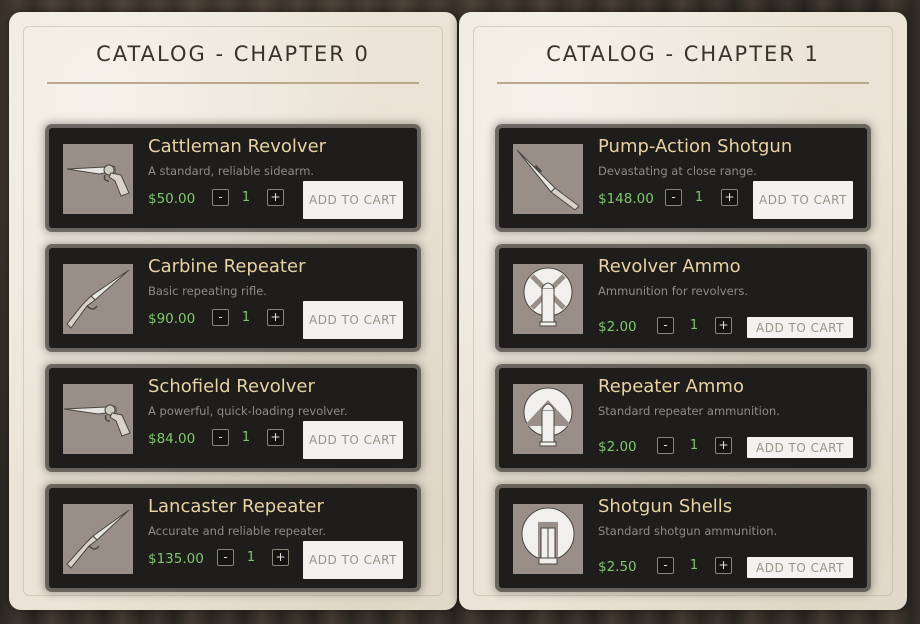  Describe the element at coordinates (231, 171) in the screenshot. I see `item-description: A standard, reliable sidearm.` at that location.